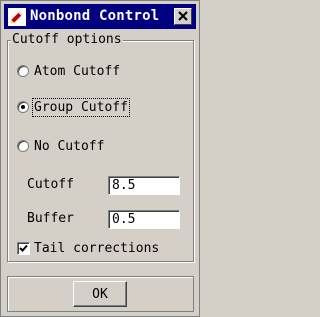  I want to click on ok-button: OK, so click(100, 294).